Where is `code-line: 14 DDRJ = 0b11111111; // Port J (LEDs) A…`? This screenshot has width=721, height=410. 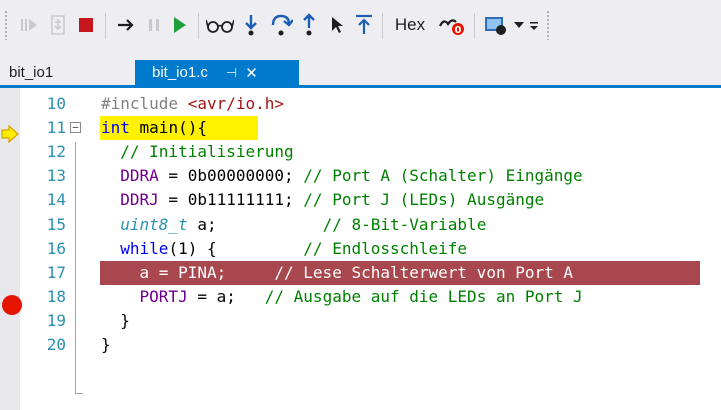 code-line: 14 DDRJ = 0b11111111; // Port J (LEDs) A… is located at coordinates (360, 200).